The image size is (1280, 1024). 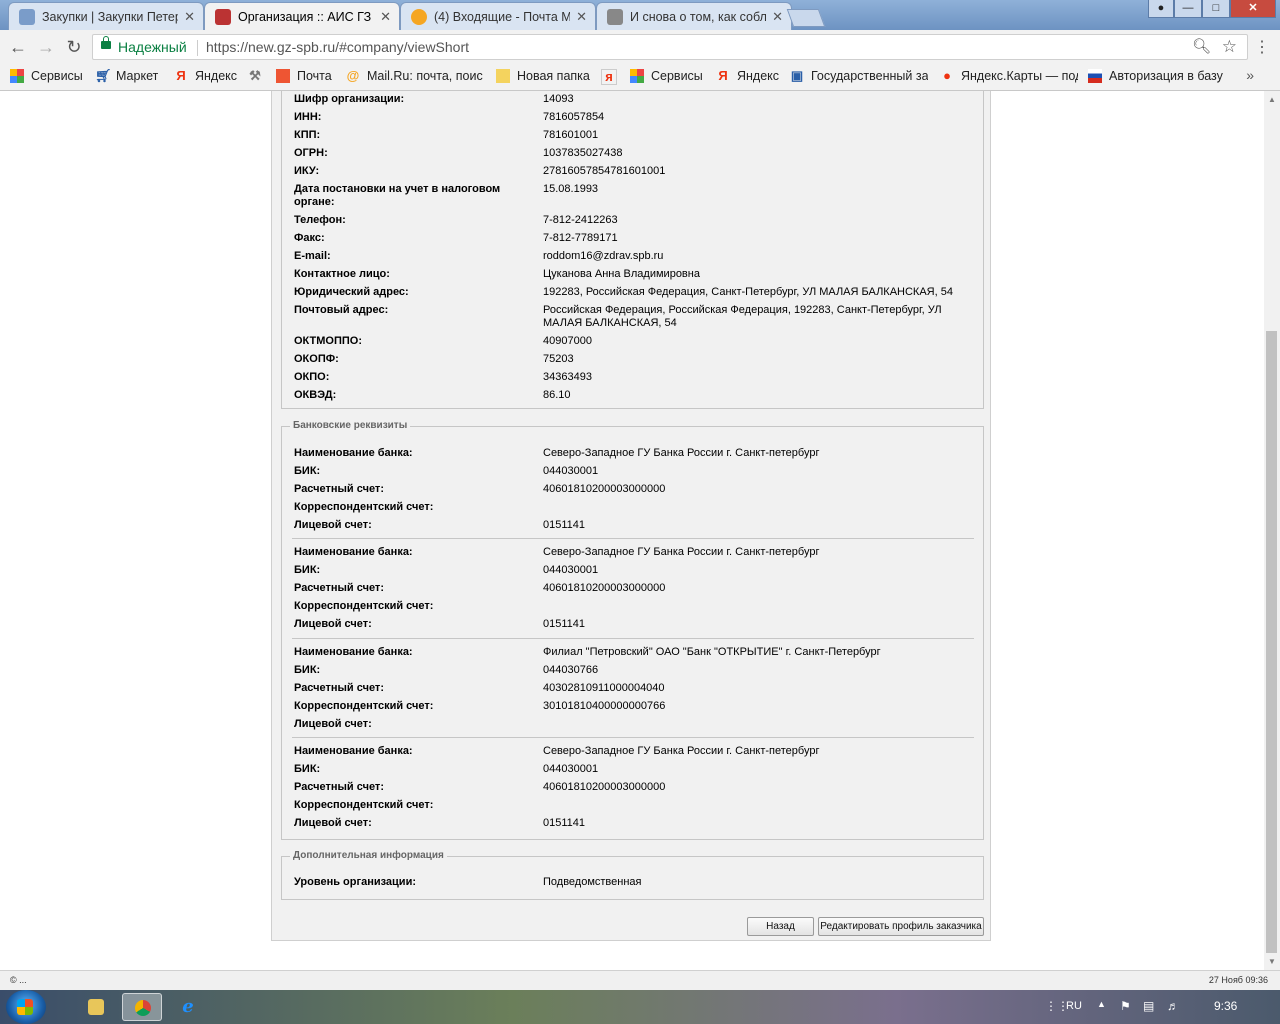 What do you see at coordinates (666, 76) in the screenshot?
I see `bookmark-services-2: Сервисы` at bounding box center [666, 76].